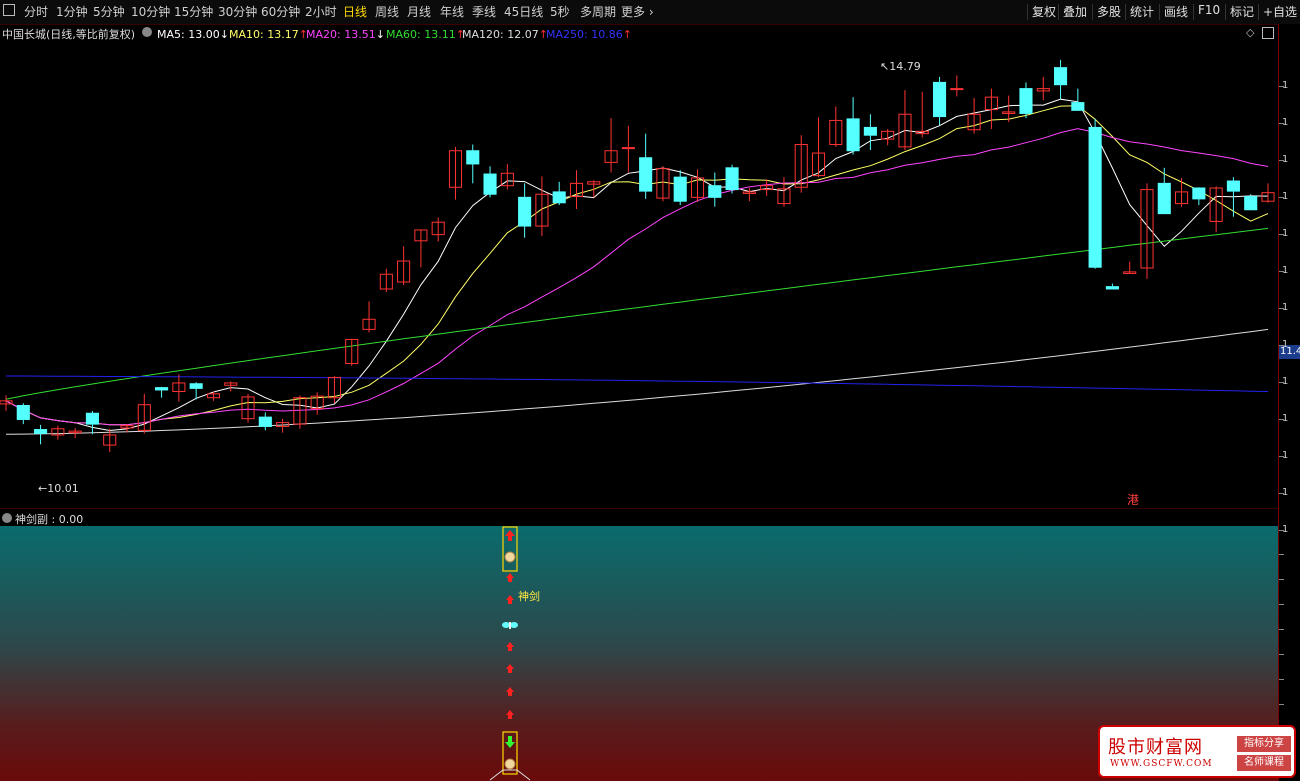  Describe the element at coordinates (510, 535) in the screenshot. I see `up-arrow-icon` at that location.